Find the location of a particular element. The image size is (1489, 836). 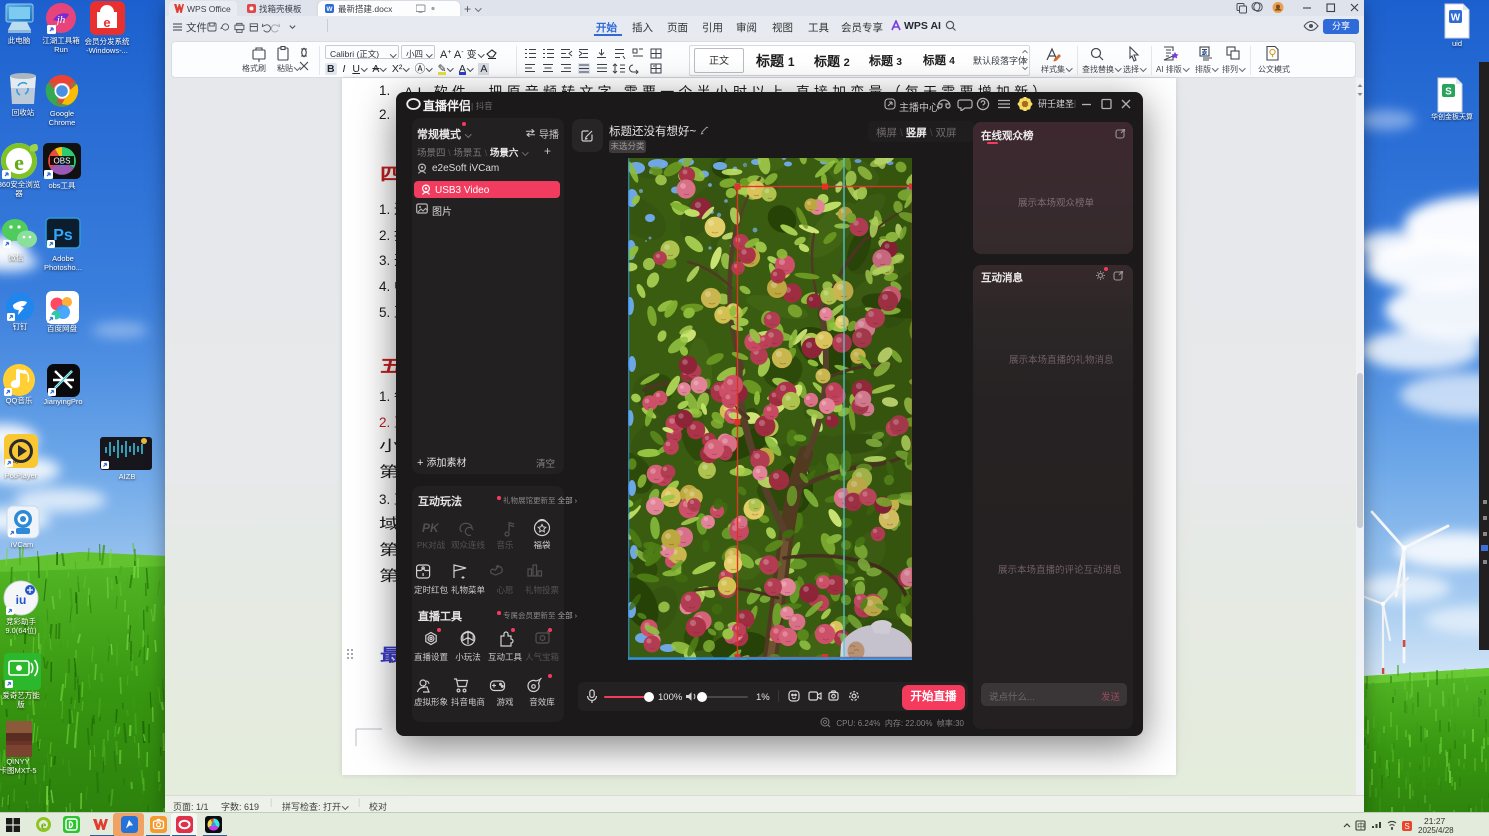

svg-text: OBS is located at coordinates (62, 161).